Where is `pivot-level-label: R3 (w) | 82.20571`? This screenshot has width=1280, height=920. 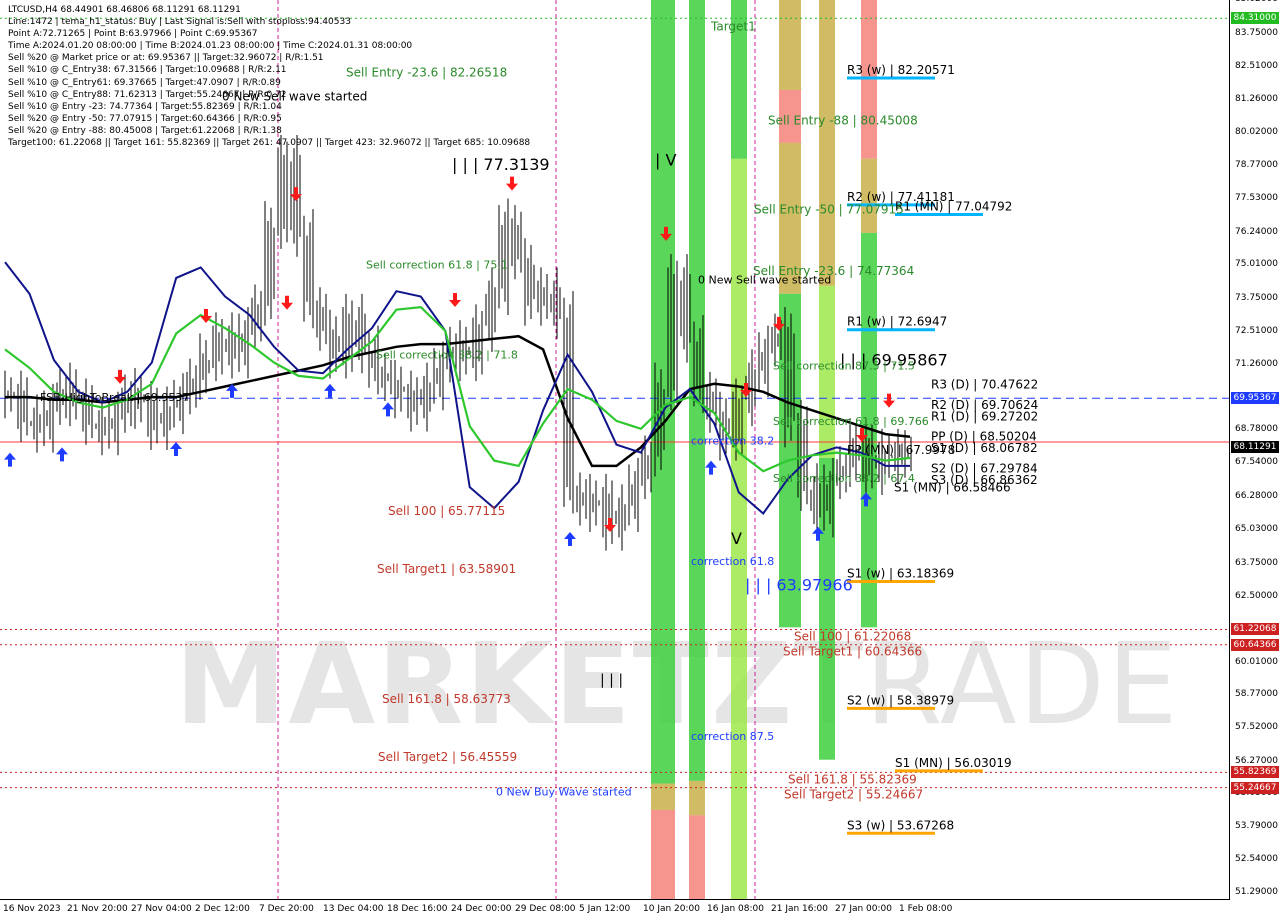
pivot-level-label: R3 (w) | 82.20571 is located at coordinates (901, 70).